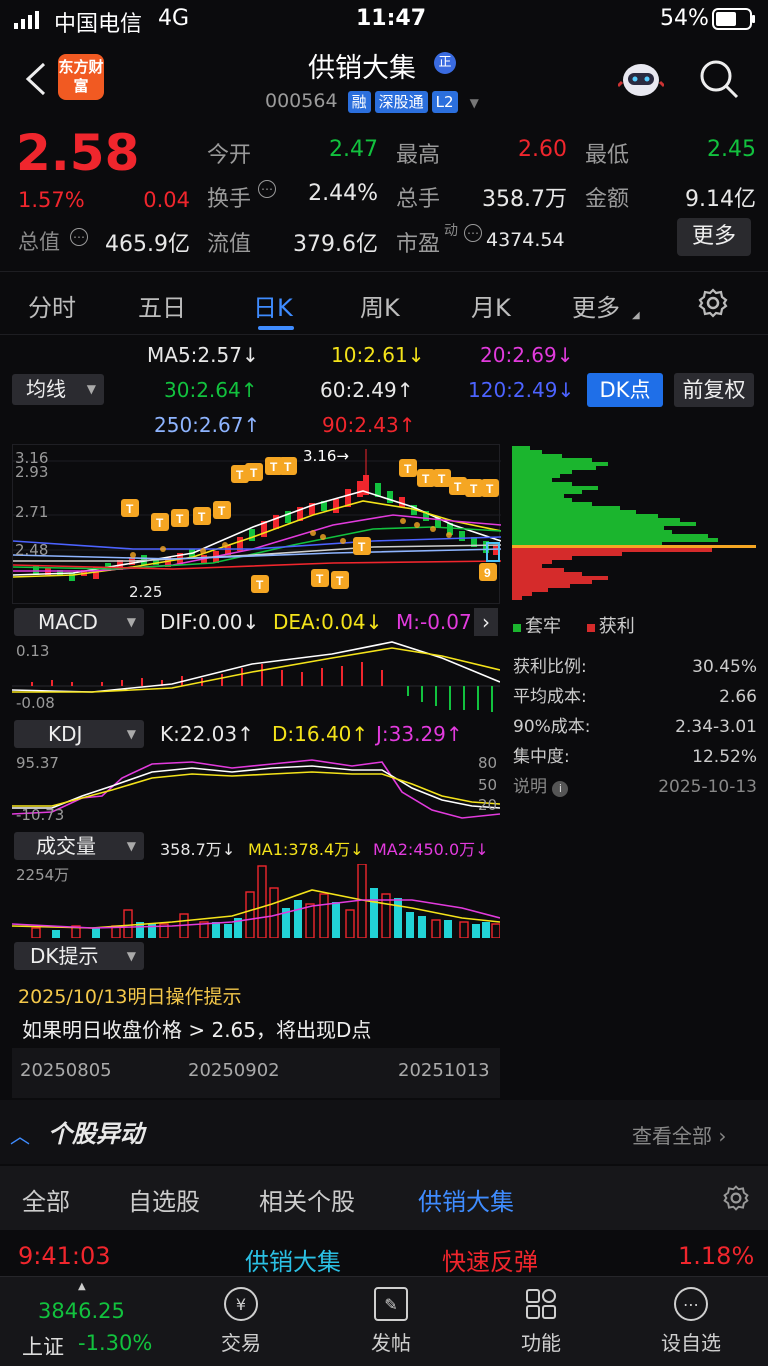  I want to click on volume-value: 358.7万, so click(524, 199).